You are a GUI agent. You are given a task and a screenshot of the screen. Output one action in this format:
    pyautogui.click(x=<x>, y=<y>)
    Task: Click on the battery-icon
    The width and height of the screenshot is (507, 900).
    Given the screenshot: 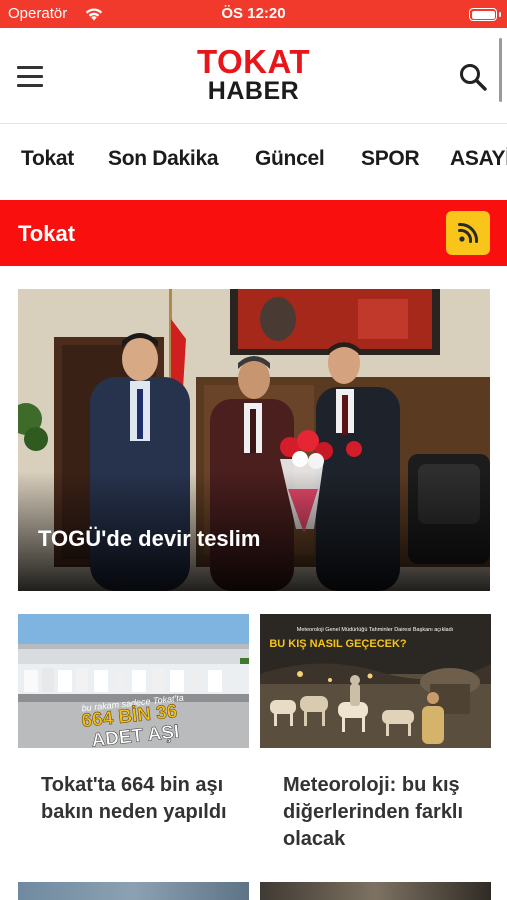 What is the action you would take?
    pyautogui.click(x=485, y=14)
    